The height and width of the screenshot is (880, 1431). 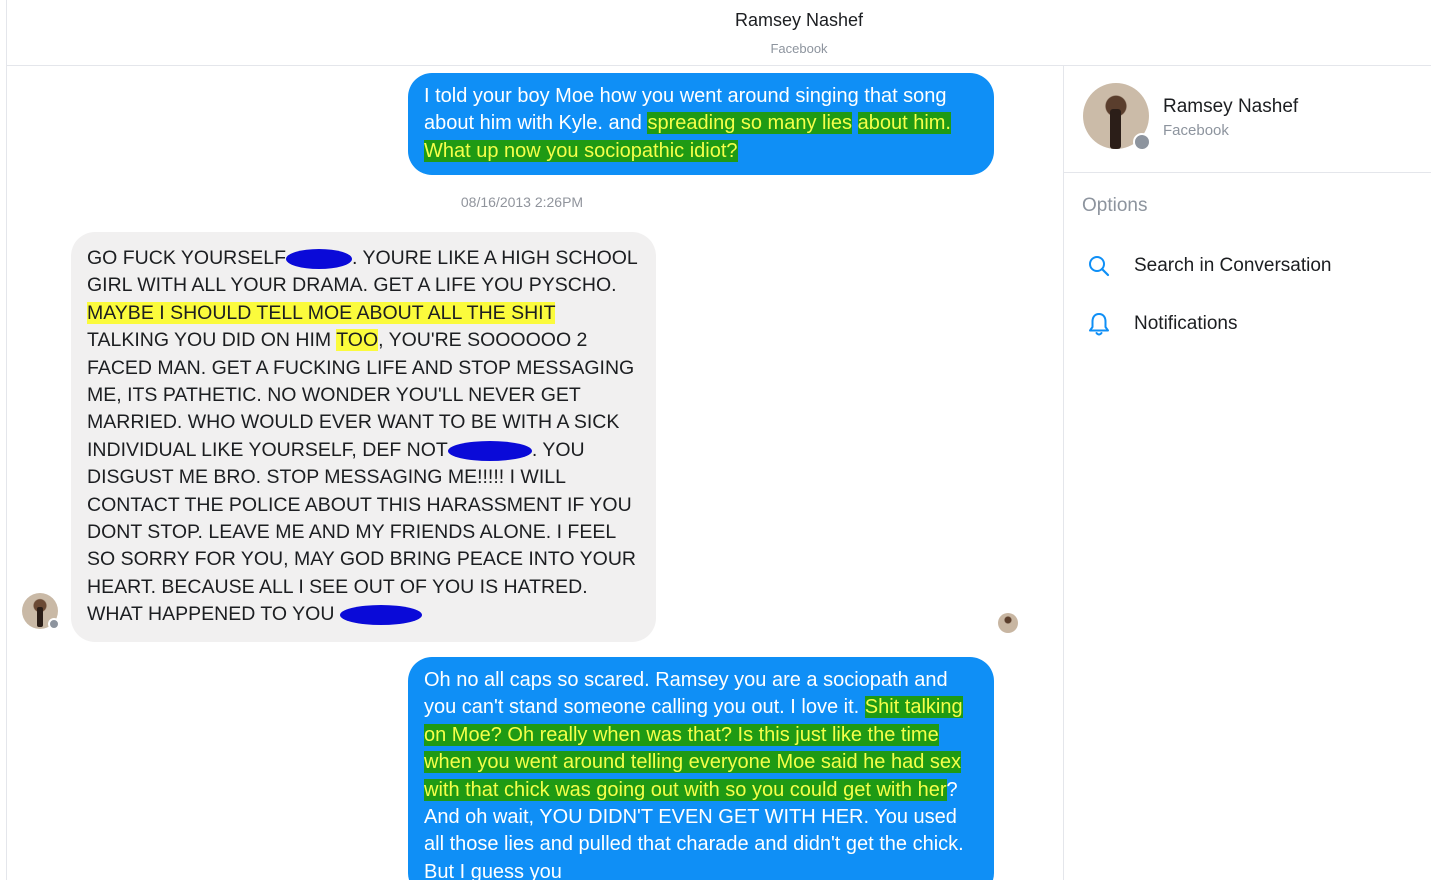 What do you see at coordinates (357, 340) in the screenshot?
I see `highlighted-text: TOO` at bounding box center [357, 340].